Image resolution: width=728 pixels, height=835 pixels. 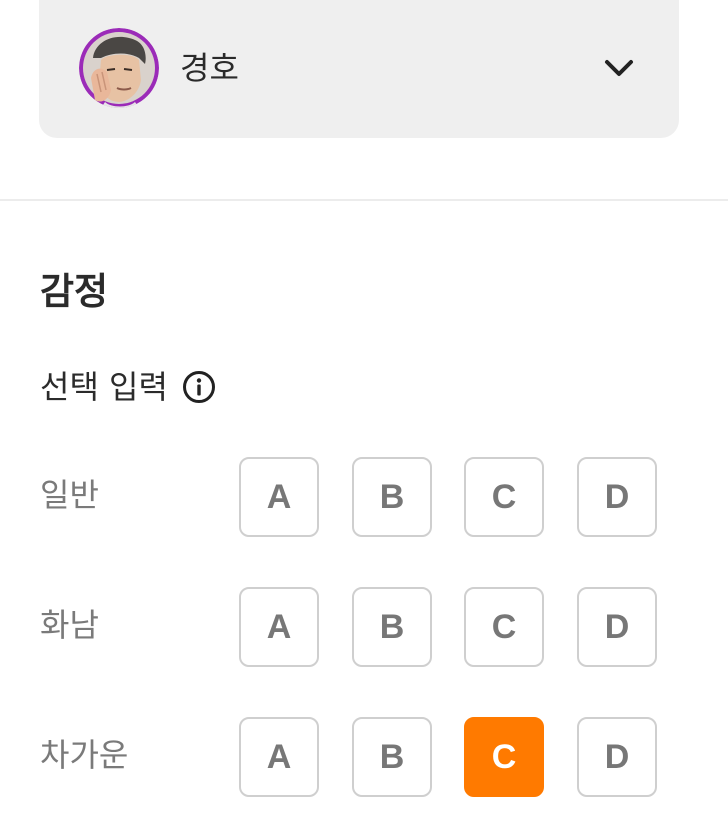 I want to click on character-select-dropdown: 경호, so click(x=359, y=69).